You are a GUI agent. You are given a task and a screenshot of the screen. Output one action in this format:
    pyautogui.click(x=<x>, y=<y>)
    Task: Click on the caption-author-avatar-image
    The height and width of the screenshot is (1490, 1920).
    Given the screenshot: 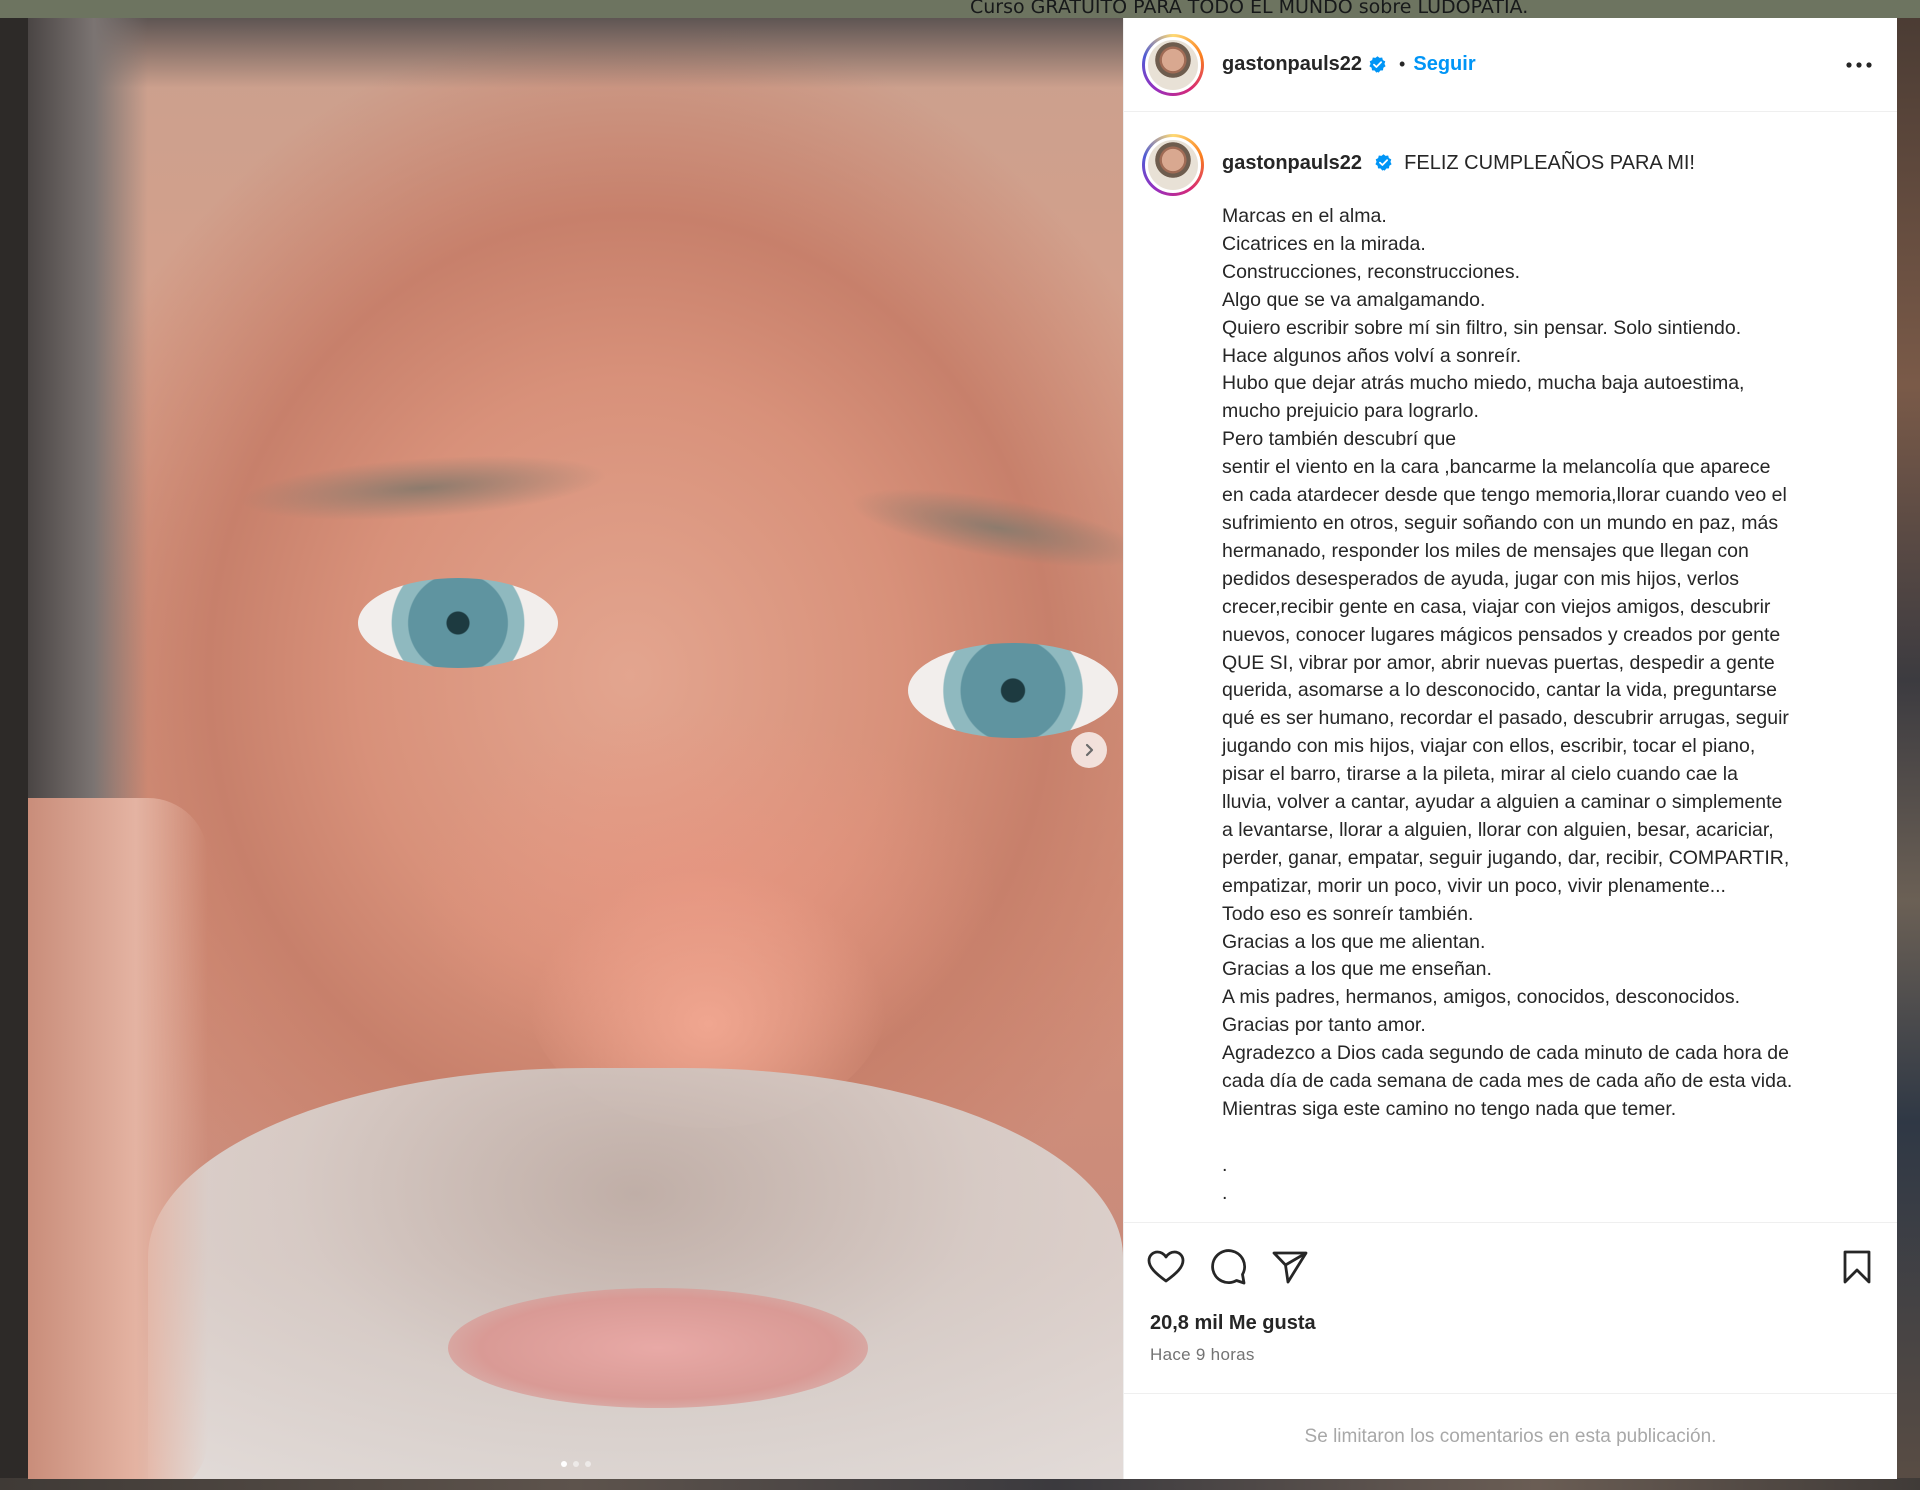 What is the action you would take?
    pyautogui.click(x=1173, y=165)
    